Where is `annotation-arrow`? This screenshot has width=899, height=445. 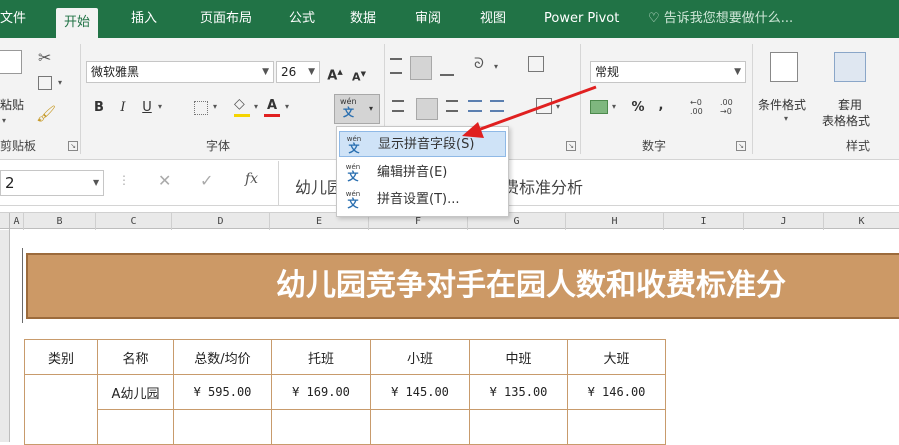 annotation-arrow is located at coordinates (529, 111).